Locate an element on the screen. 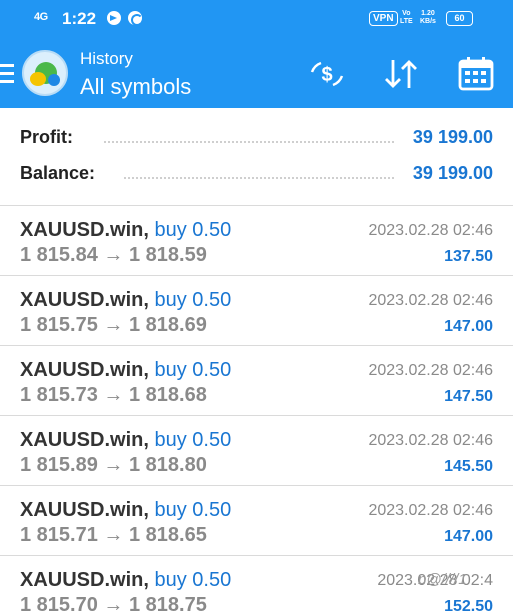 The width and height of the screenshot is (513, 616). trade-prices: 1 815.75 → 1 818.69 is located at coordinates (113, 325).